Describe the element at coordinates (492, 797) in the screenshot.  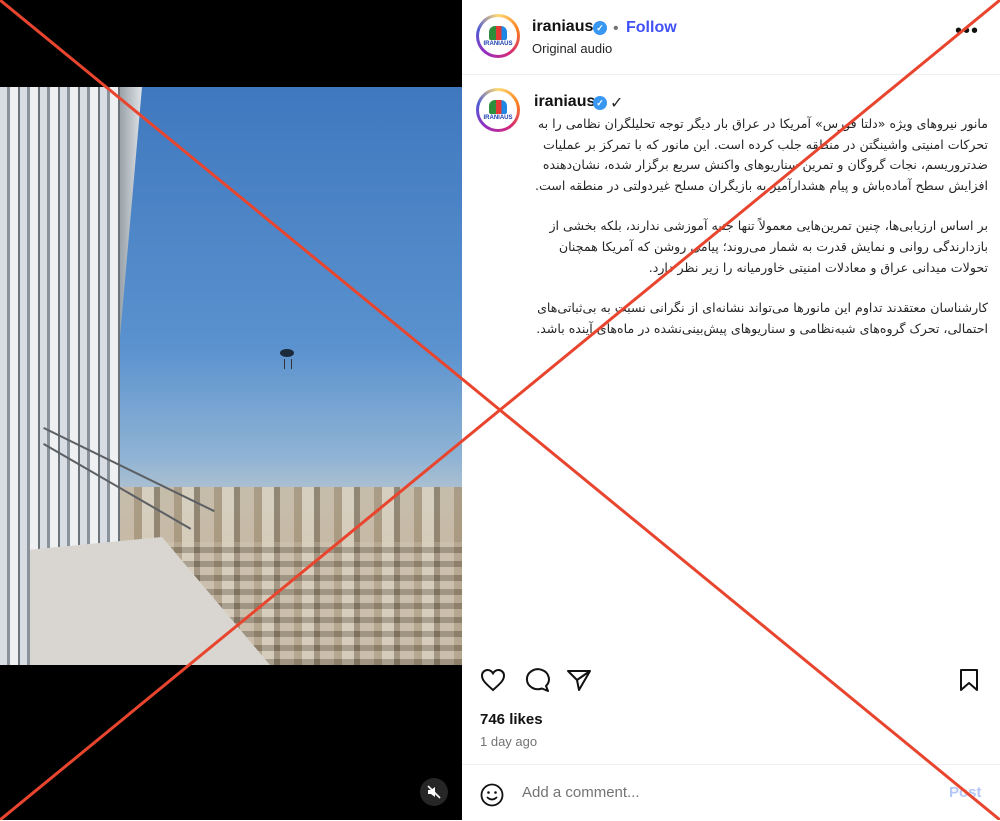
I see `emoji-icon` at that location.